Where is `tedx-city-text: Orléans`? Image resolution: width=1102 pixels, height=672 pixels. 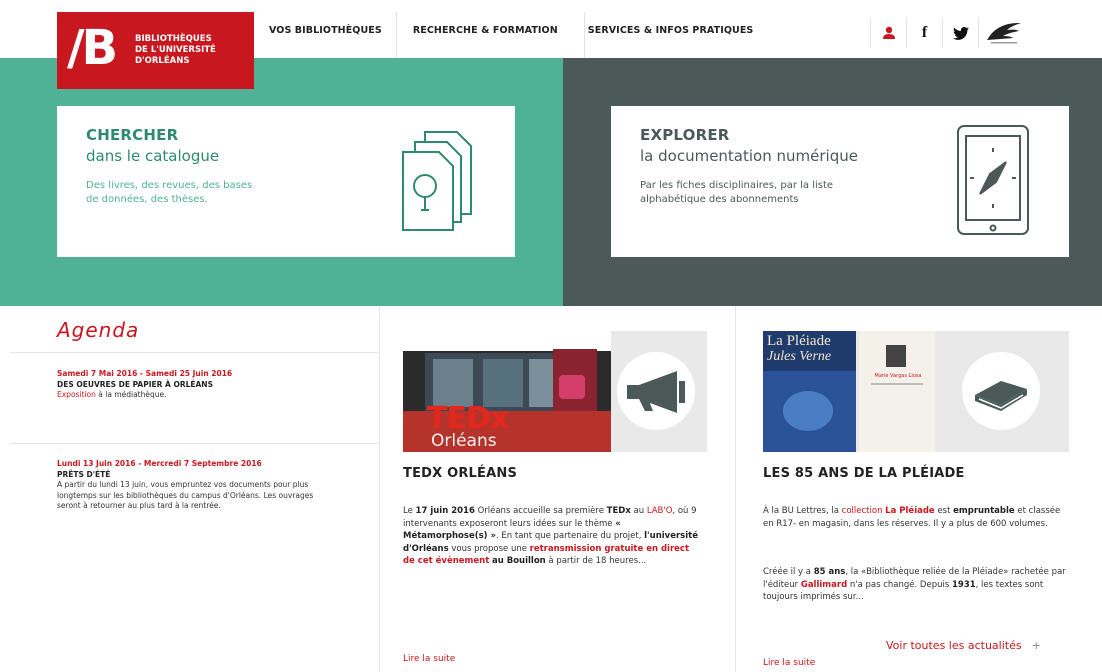 tedx-city-text: Orléans is located at coordinates (464, 441).